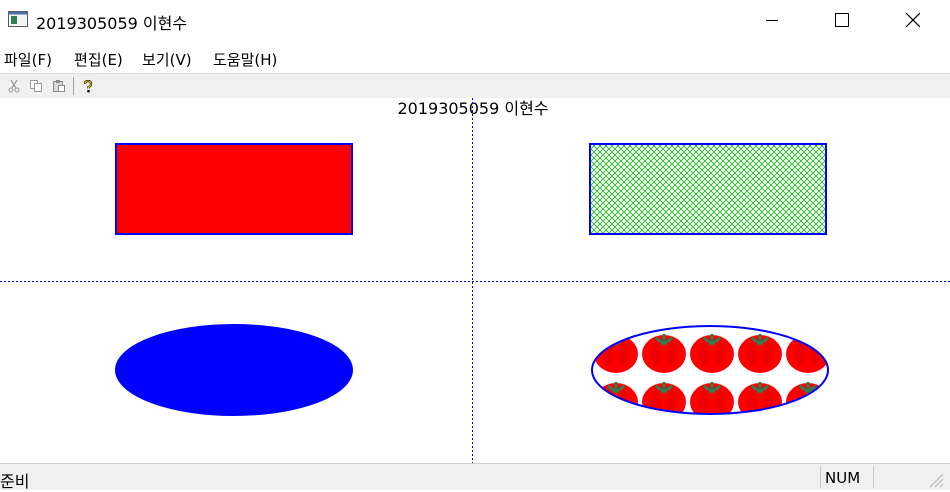 The width and height of the screenshot is (950, 492). Describe the element at coordinates (234, 189) in the screenshot. I see `red-rectangle` at that location.